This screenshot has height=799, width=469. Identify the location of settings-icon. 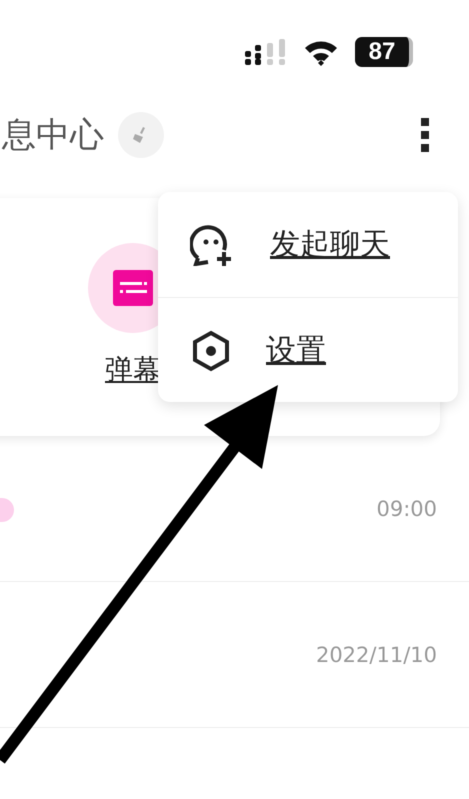
(211, 351).